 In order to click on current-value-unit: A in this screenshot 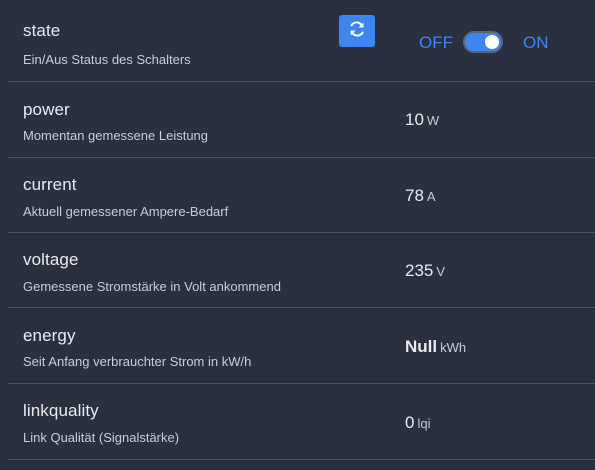, I will do `click(431, 196)`.